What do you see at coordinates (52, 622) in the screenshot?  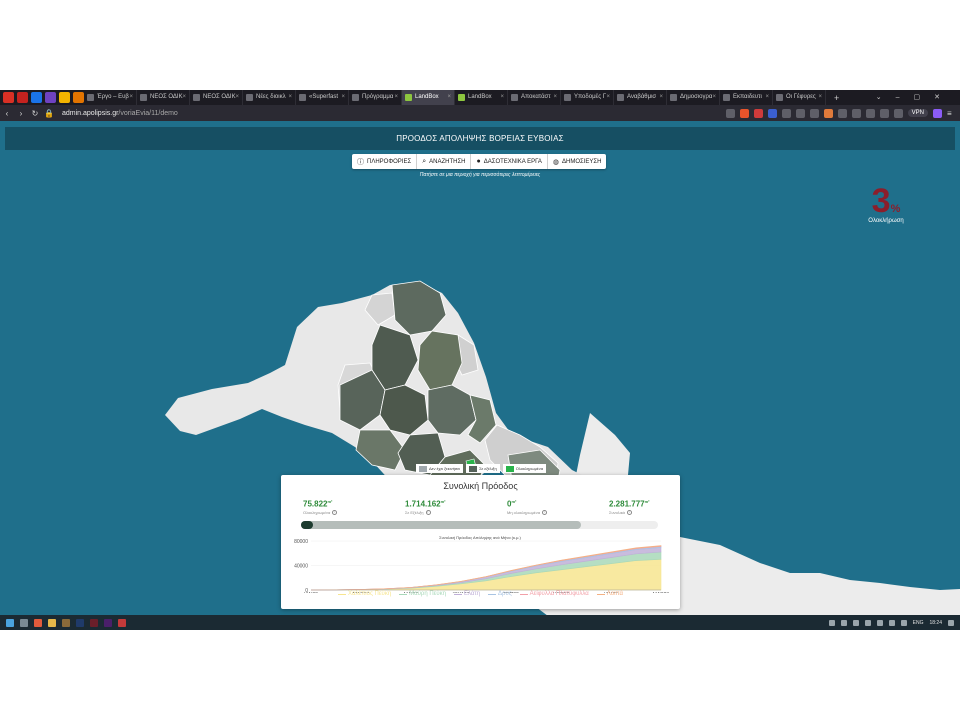 I see `folder-icon` at bounding box center [52, 622].